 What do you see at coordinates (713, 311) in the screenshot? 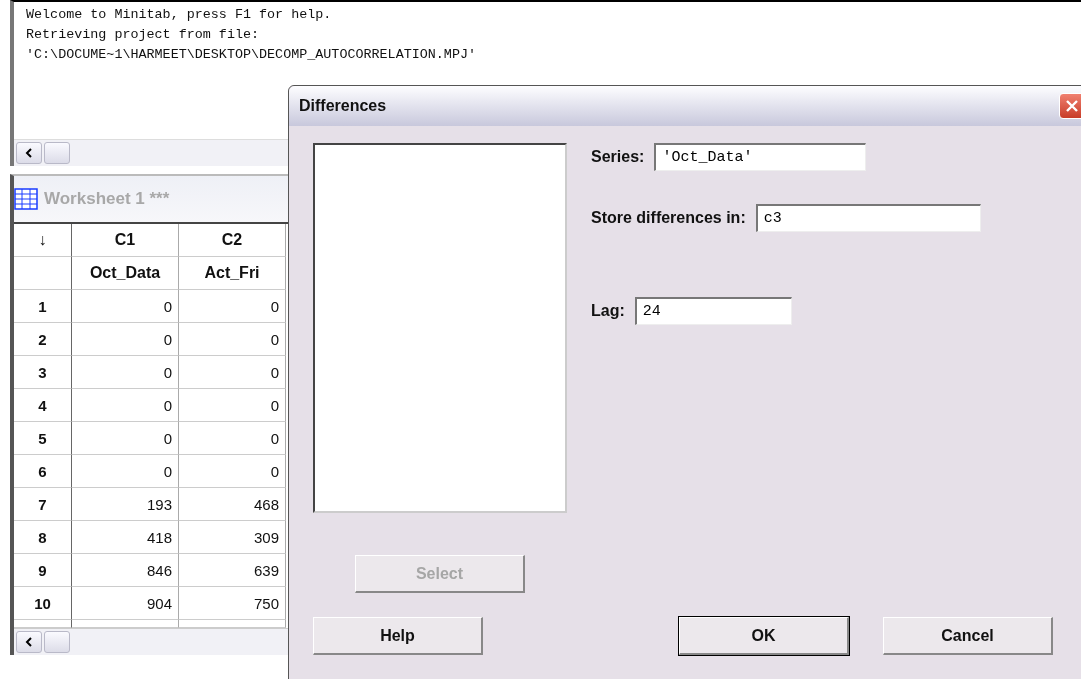
I see `lag-field: 24` at bounding box center [713, 311].